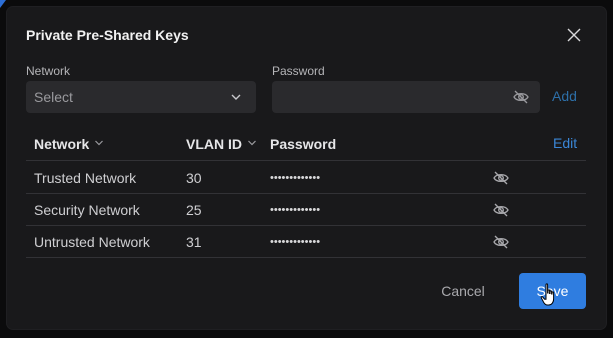 Image resolution: width=613 pixels, height=338 pixels. What do you see at coordinates (387, 97) in the screenshot?
I see `password-input` at bounding box center [387, 97].